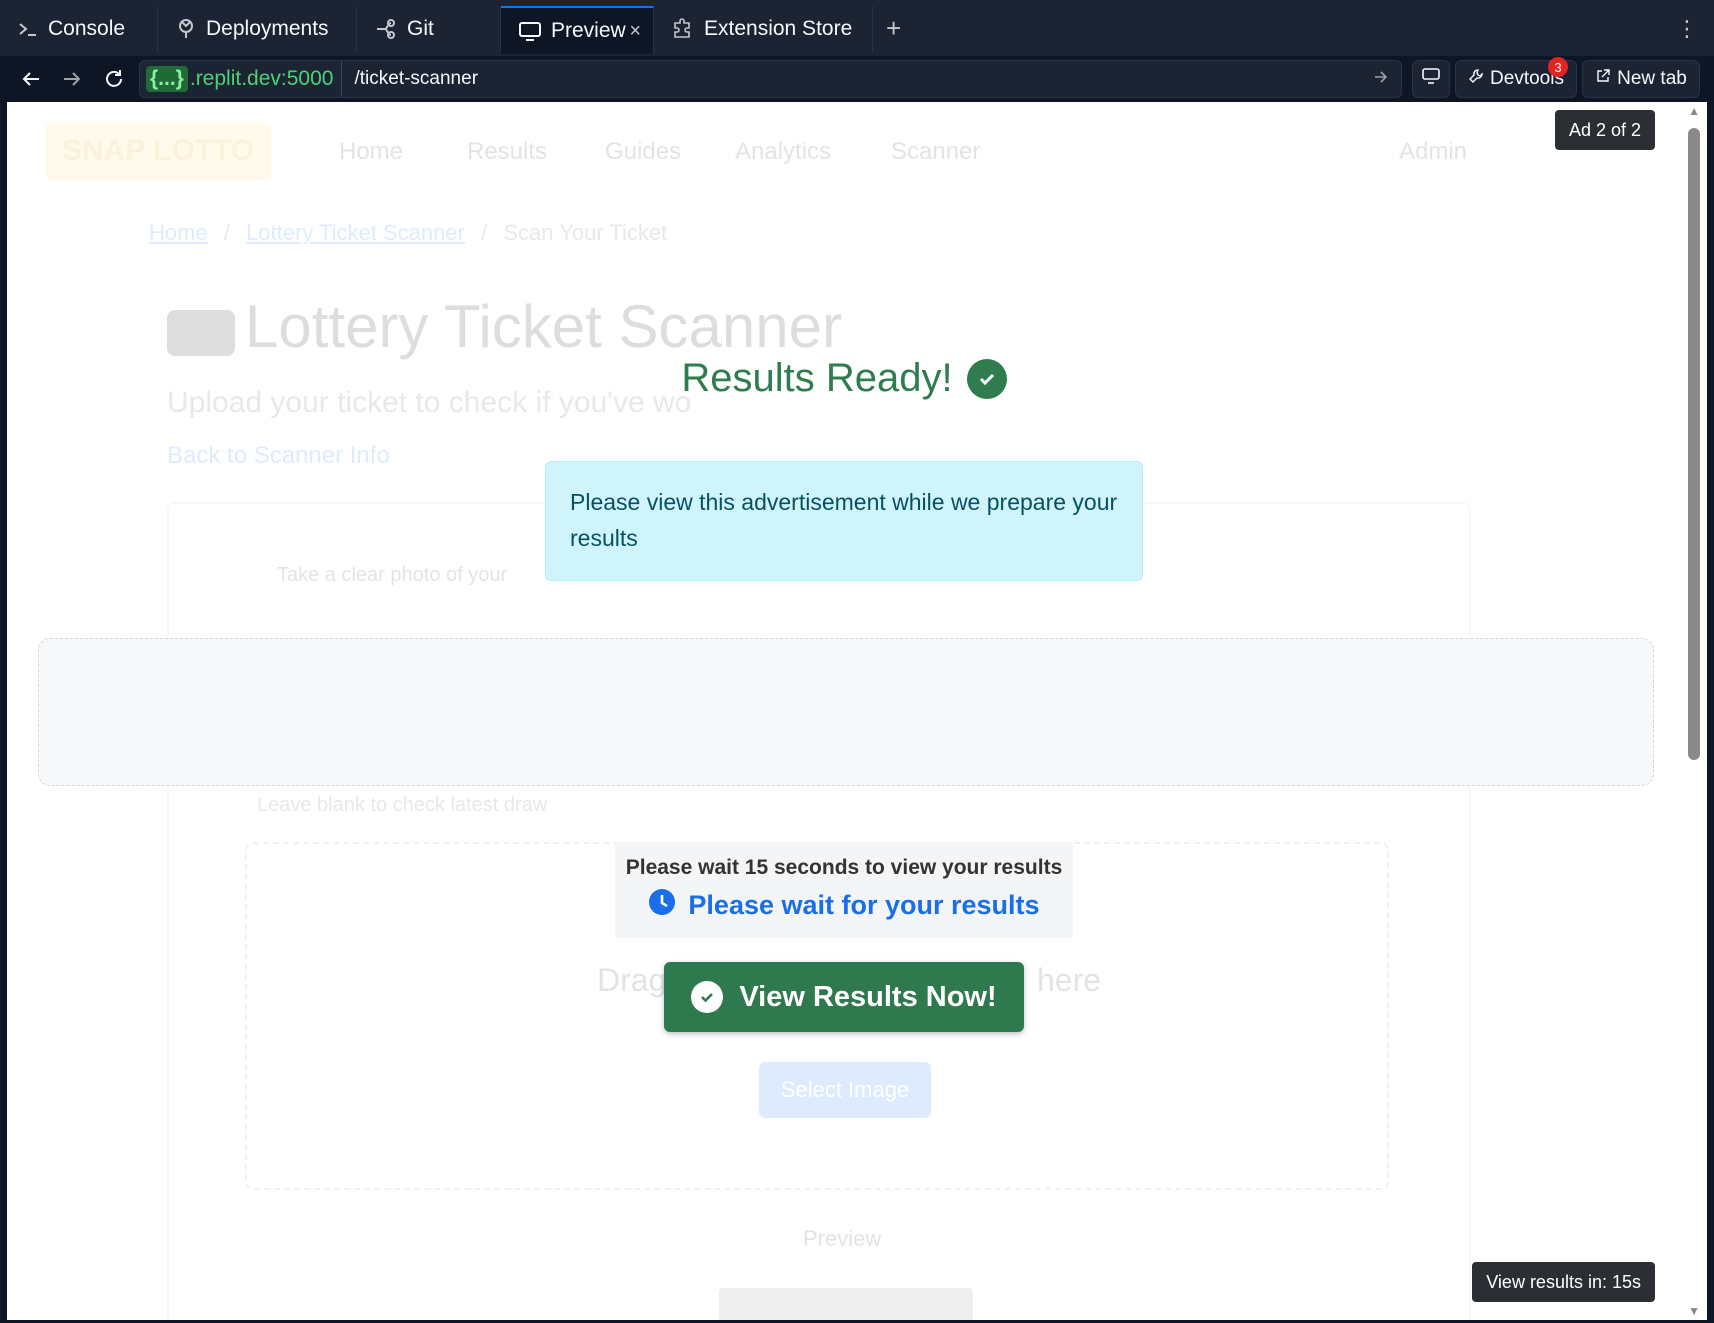 The image size is (1714, 1323). Describe the element at coordinates (1381, 79) in the screenshot. I see `go-arrow-icon` at that location.